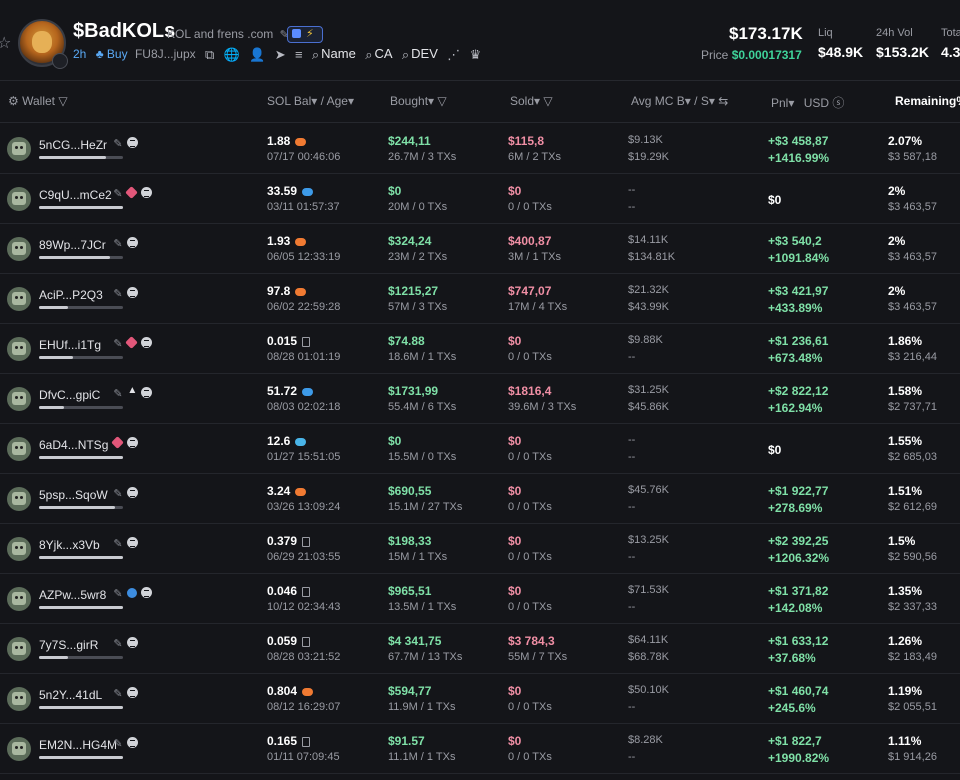 This screenshot has height=780, width=960. Describe the element at coordinates (723, 101) in the screenshot. I see `swap-icon: ⇆` at that location.